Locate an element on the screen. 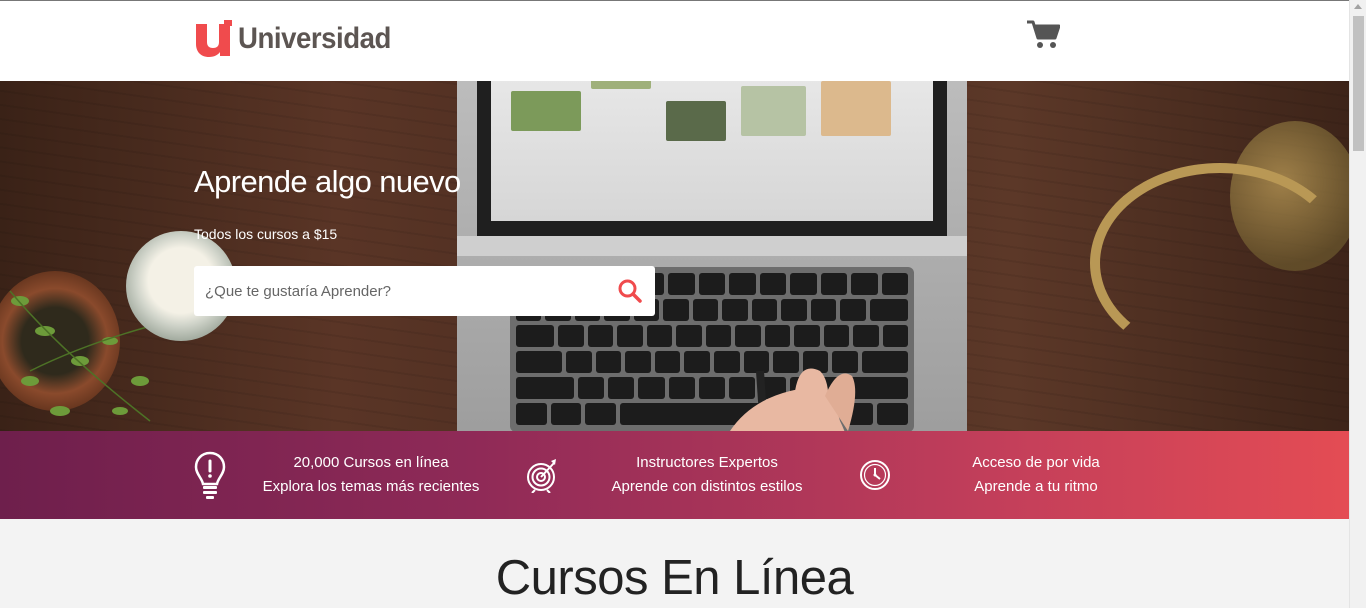  hero-subtitle: Todos los cursos a $15 is located at coordinates (266, 234).